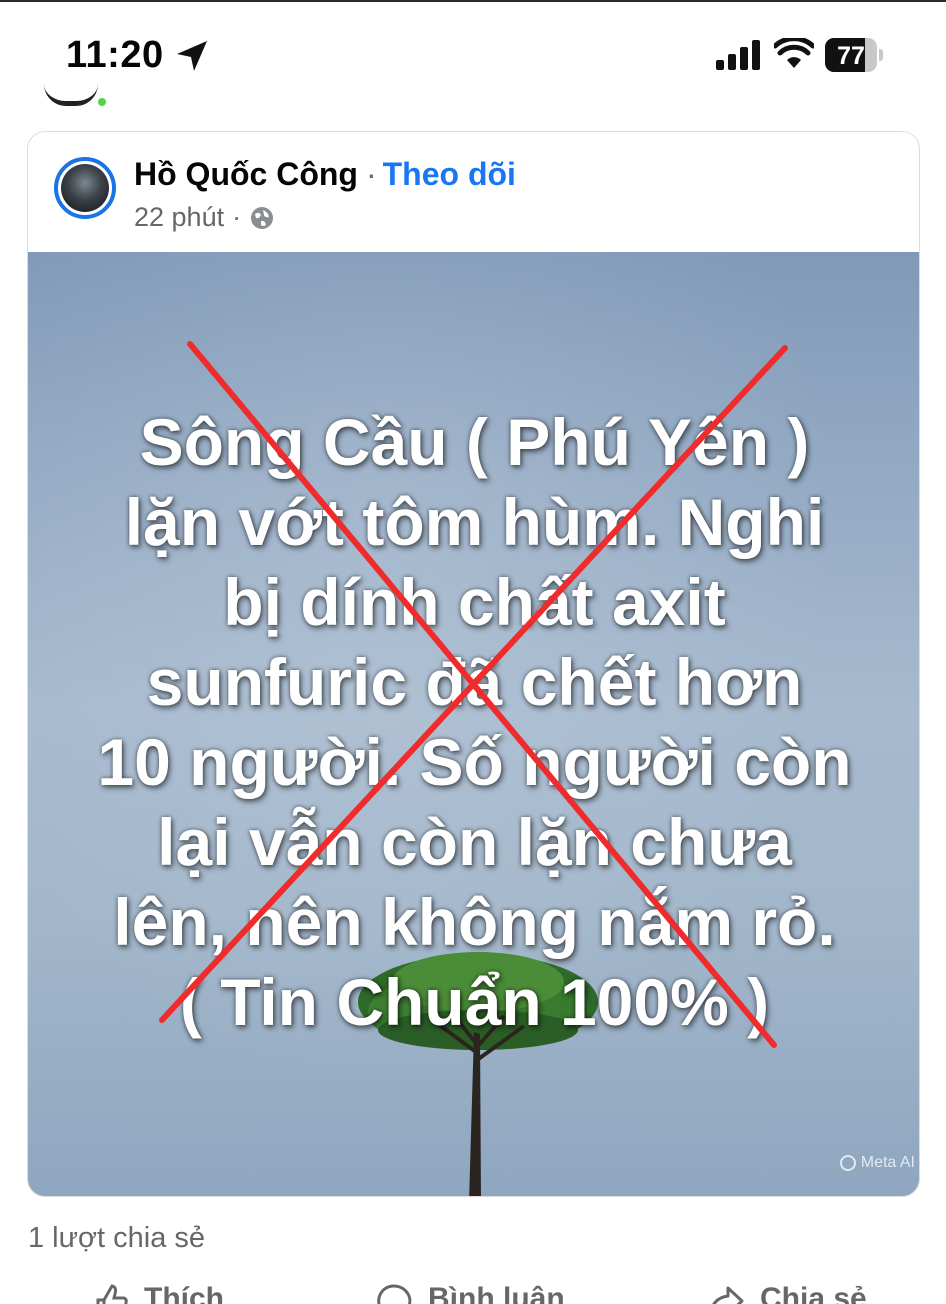 This screenshot has height=1304, width=946. What do you see at coordinates (887, 1162) in the screenshot?
I see `meta-ai-label: Meta AI` at bounding box center [887, 1162].